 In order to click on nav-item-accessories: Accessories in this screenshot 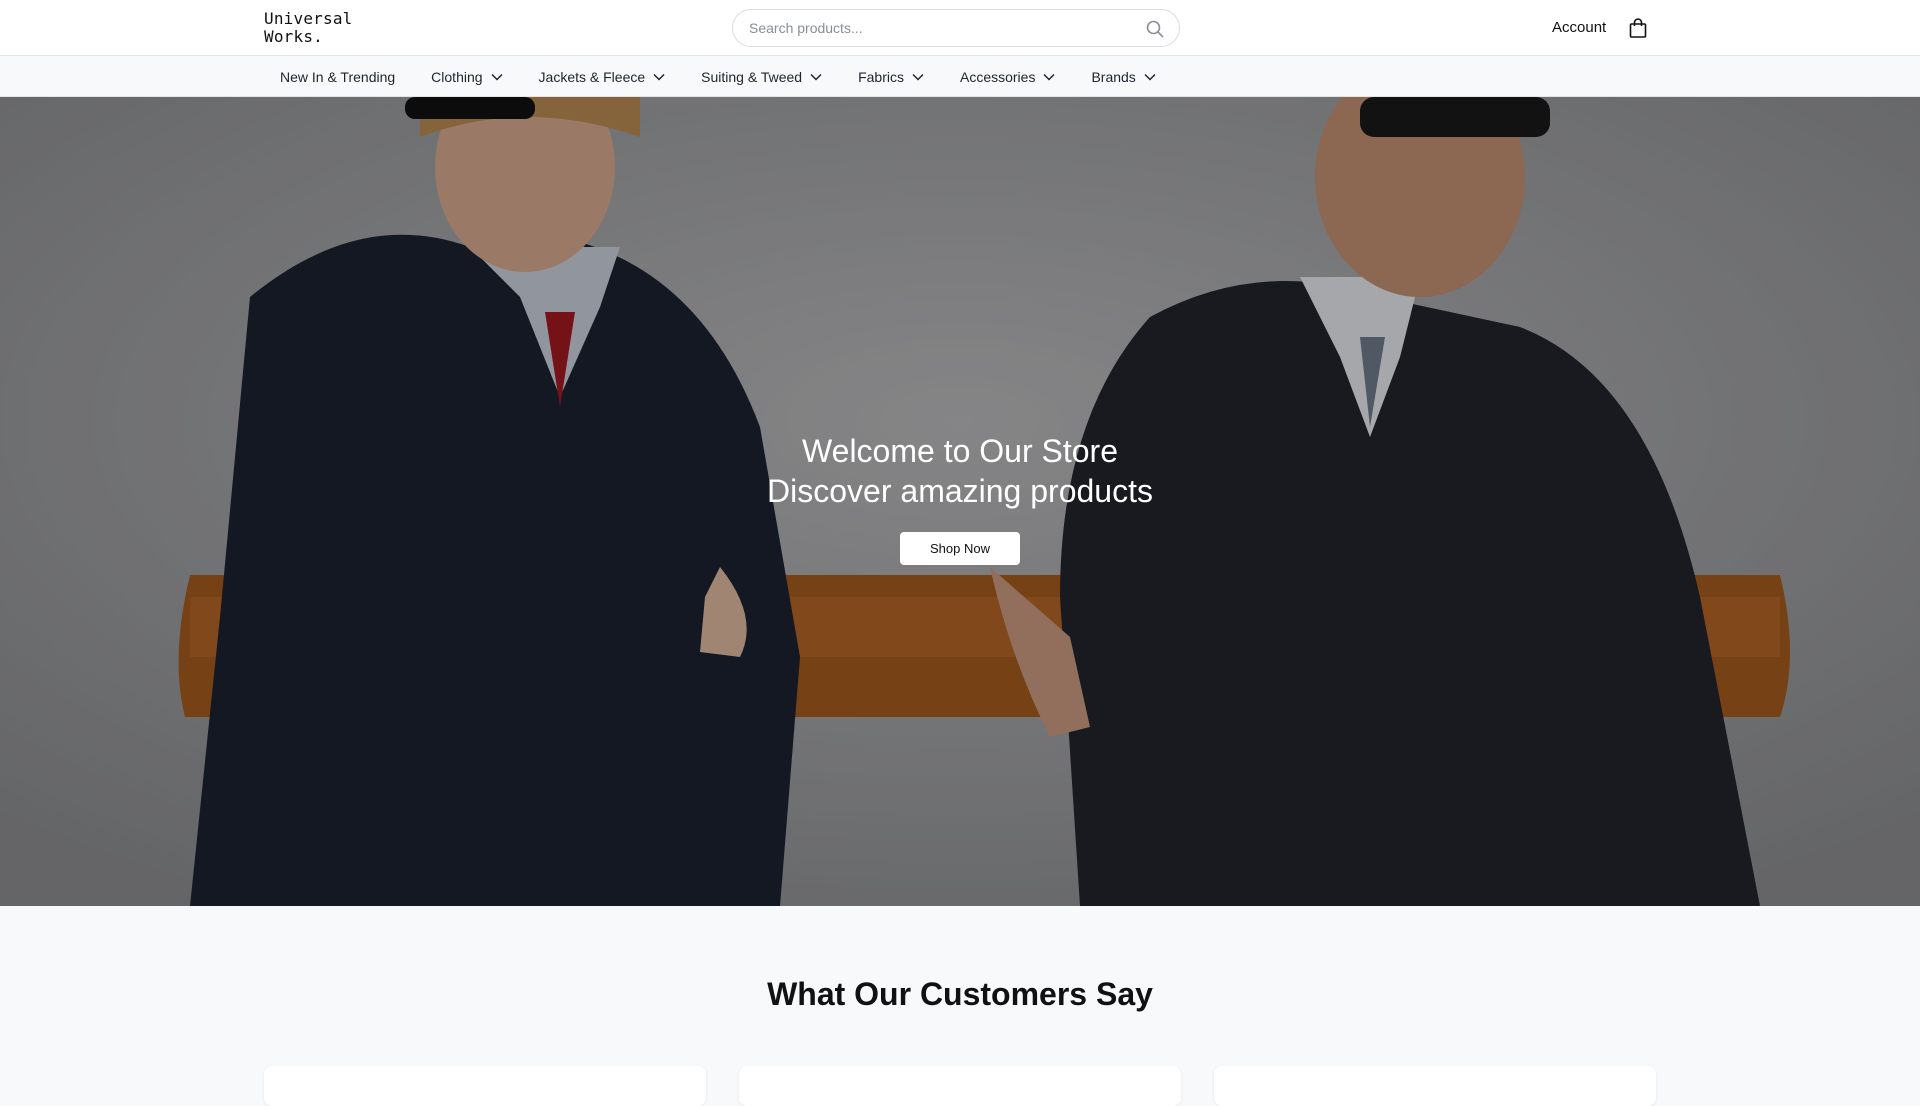, I will do `click(1007, 77)`.